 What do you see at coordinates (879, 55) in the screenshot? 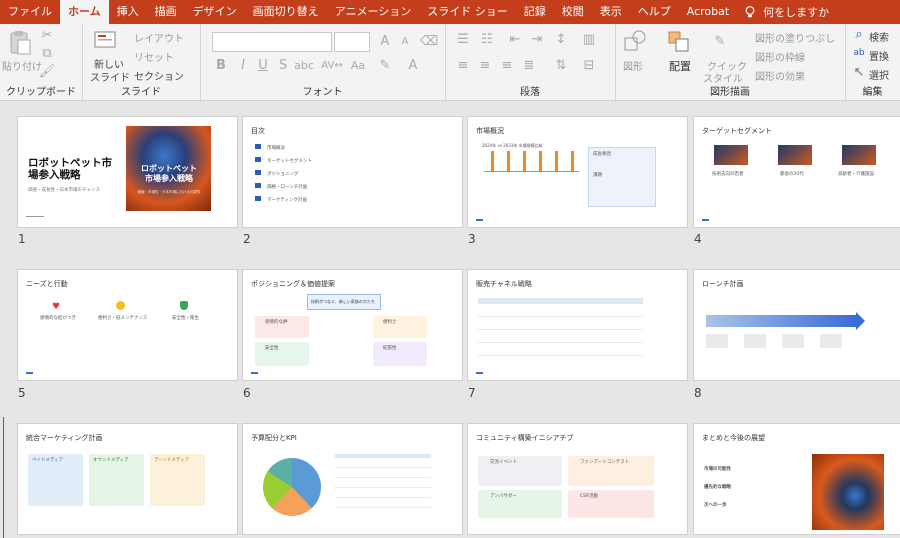
I see `replace-button: 置換` at bounding box center [879, 55].